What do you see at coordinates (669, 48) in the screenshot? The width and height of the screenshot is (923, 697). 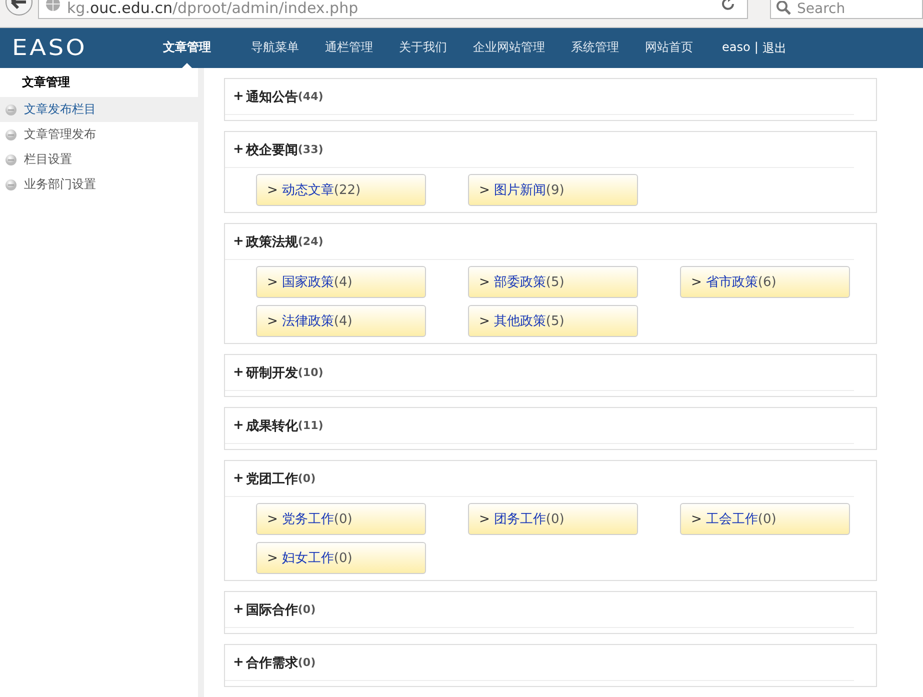 I see `nav-tab: 网站首页` at bounding box center [669, 48].